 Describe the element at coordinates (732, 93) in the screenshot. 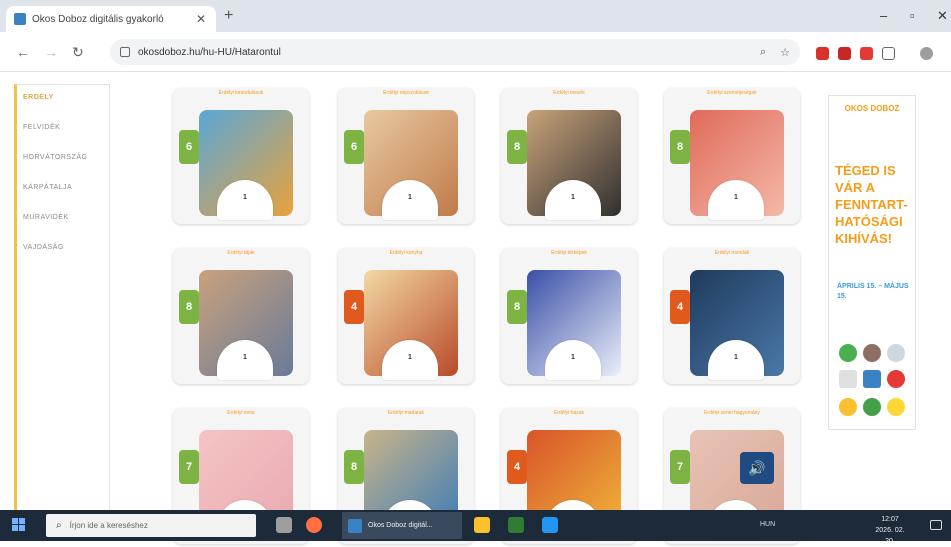

I see `card-title: Erdélyi személyiségek` at that location.